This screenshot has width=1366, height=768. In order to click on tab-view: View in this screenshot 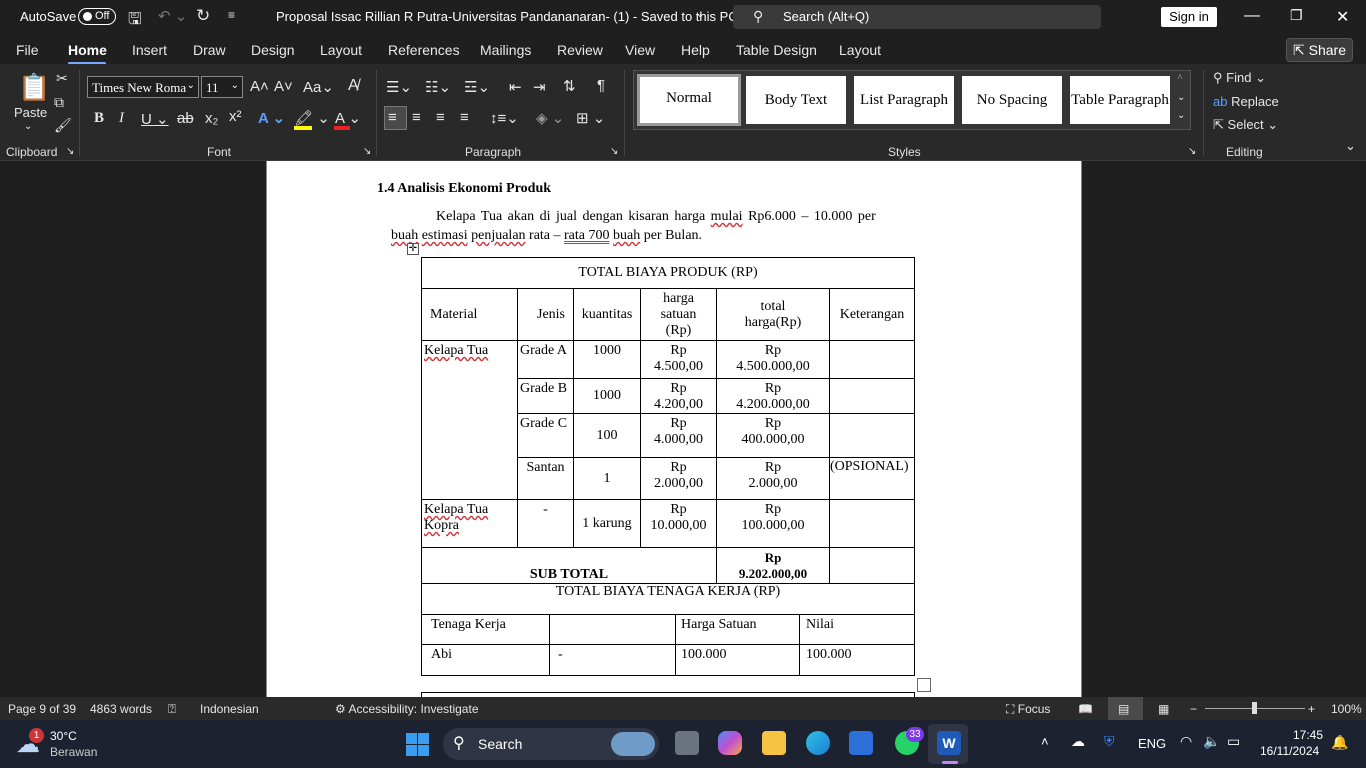, I will do `click(640, 50)`.